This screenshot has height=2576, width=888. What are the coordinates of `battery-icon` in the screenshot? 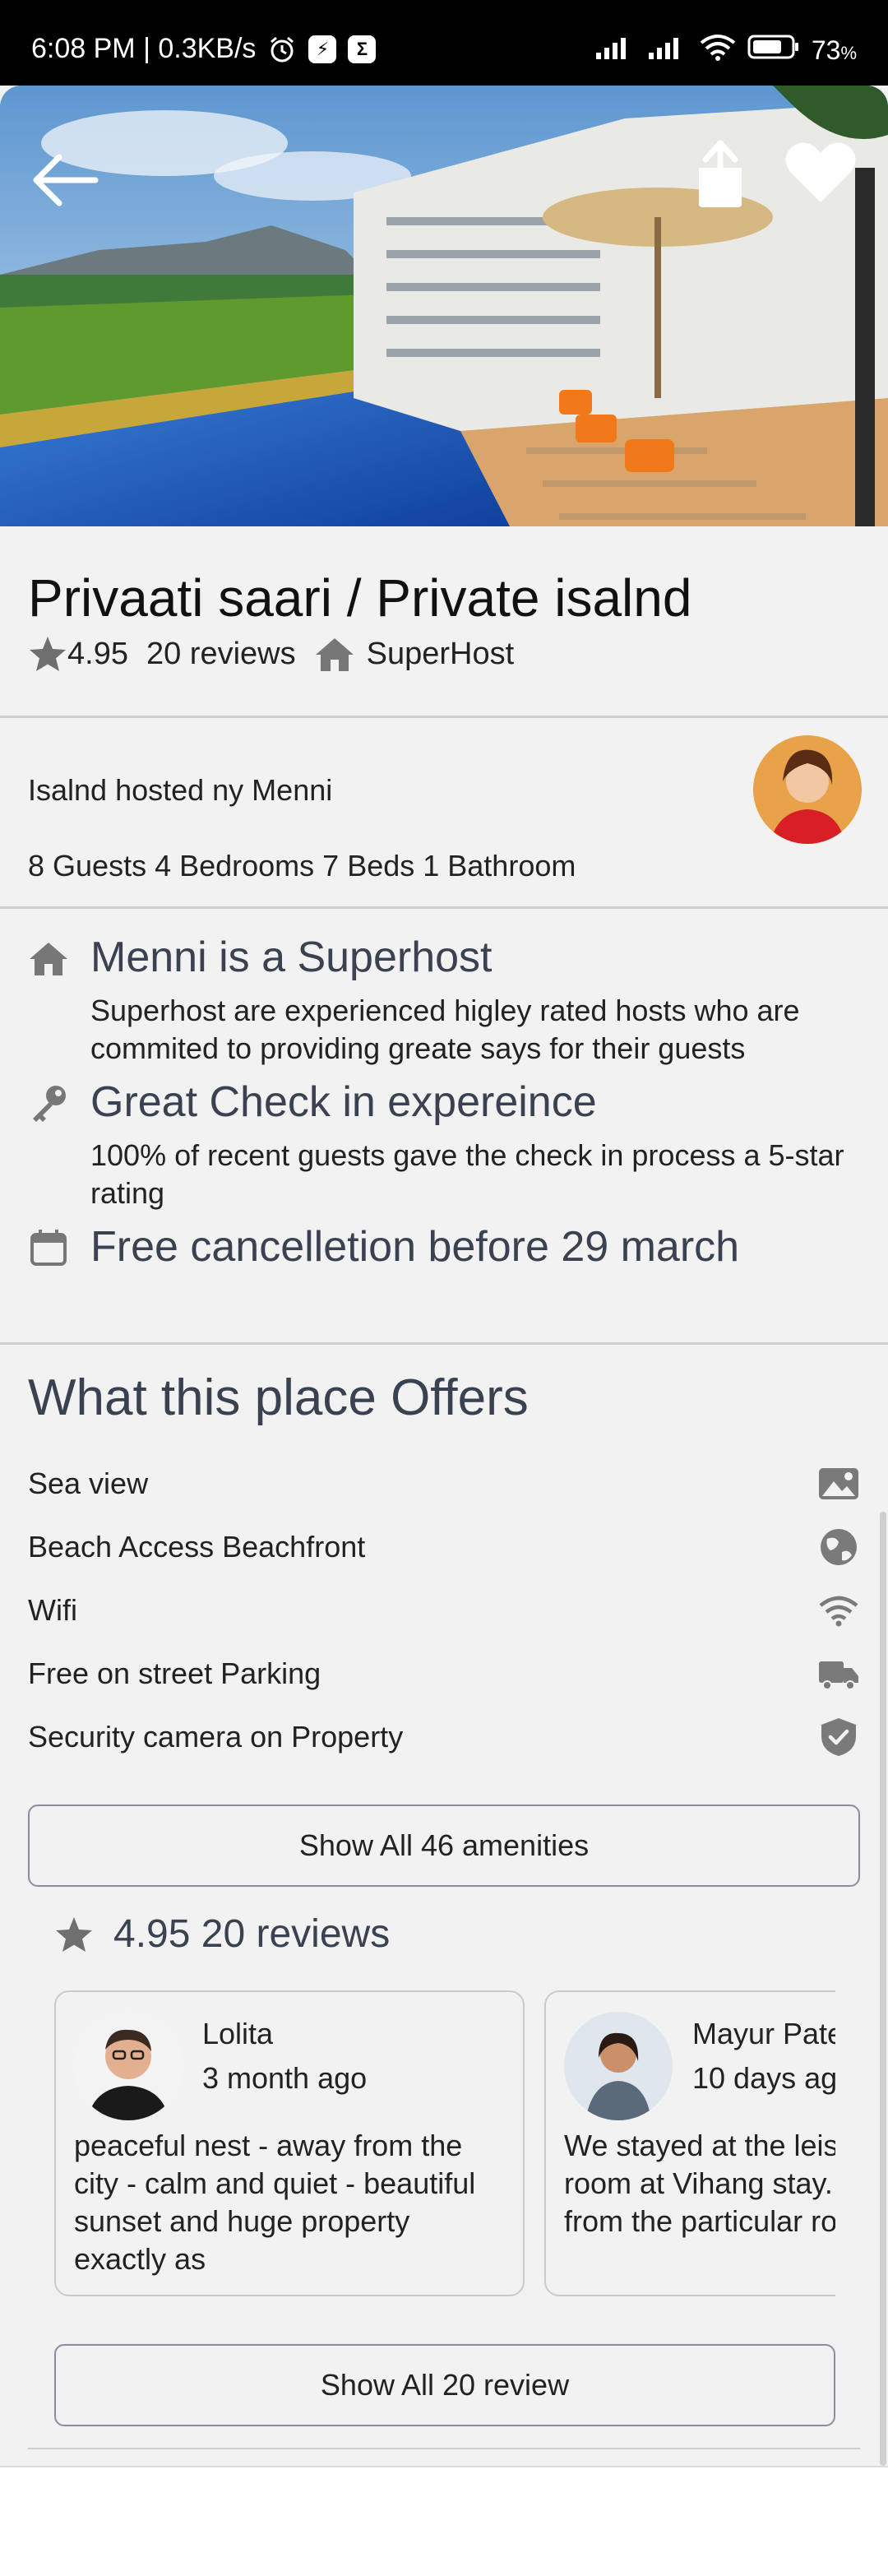 It's located at (773, 51).